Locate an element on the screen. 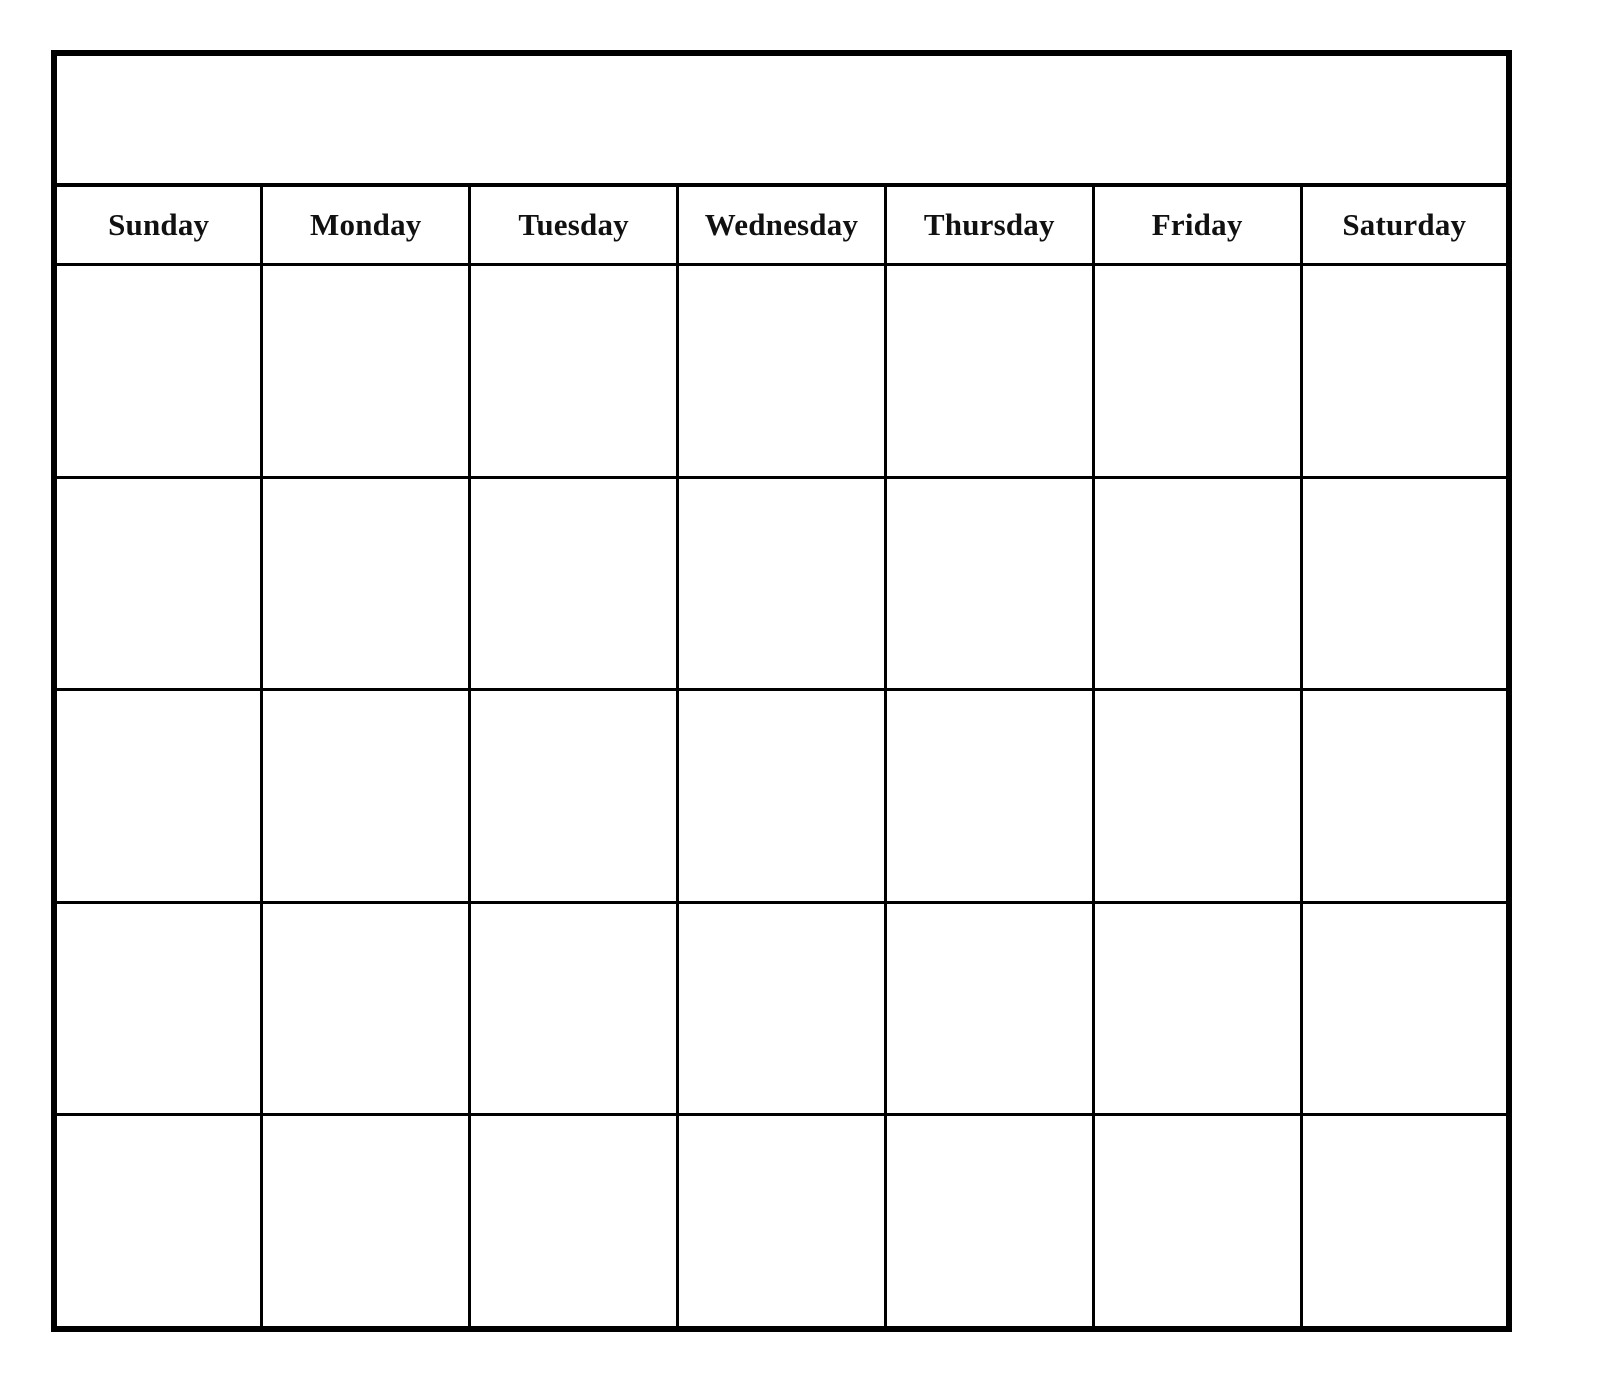 This screenshot has height=1376, width=1600. dayname-label-friday: Friday is located at coordinates (1197, 225).